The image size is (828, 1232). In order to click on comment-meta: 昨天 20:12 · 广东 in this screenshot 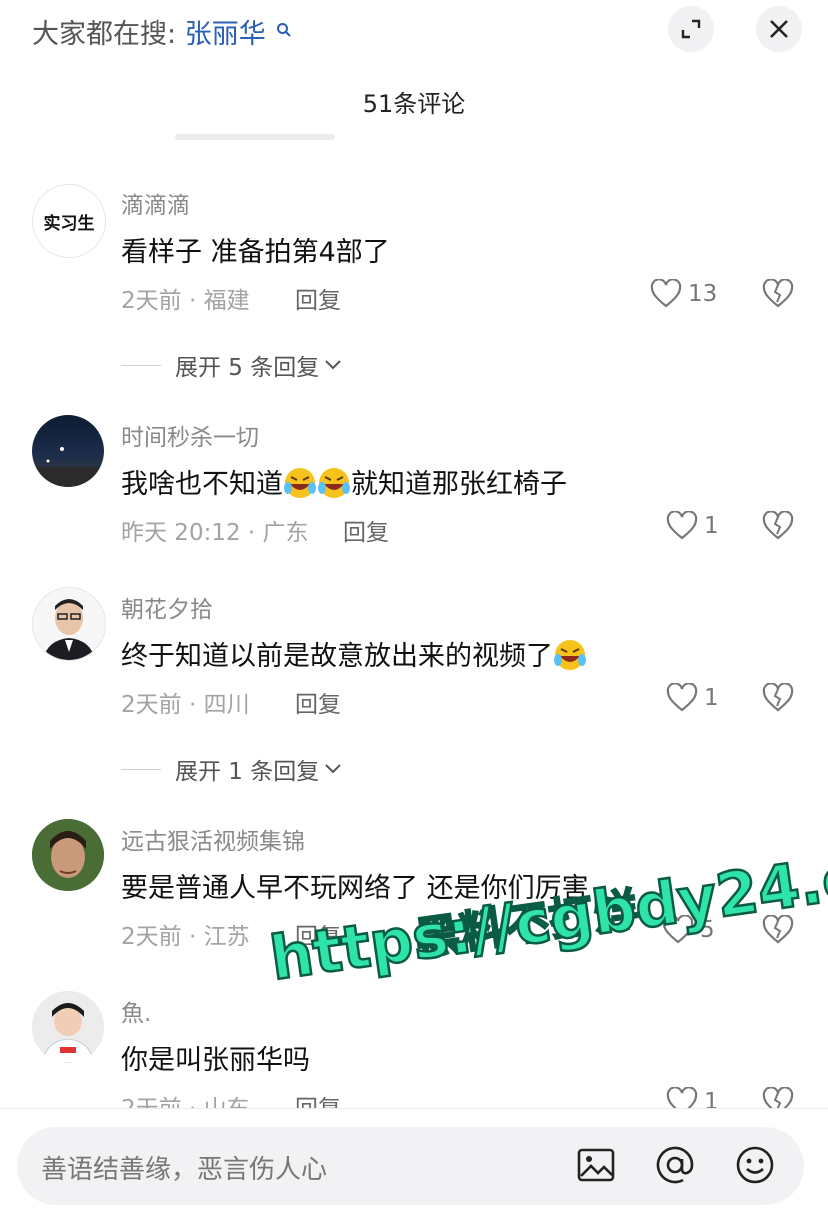, I will do `click(215, 533)`.